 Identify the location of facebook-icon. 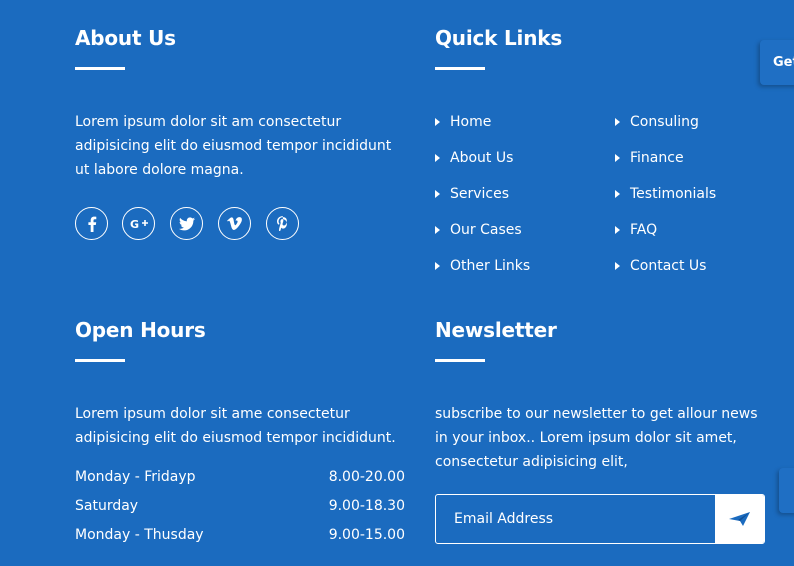
(91, 224).